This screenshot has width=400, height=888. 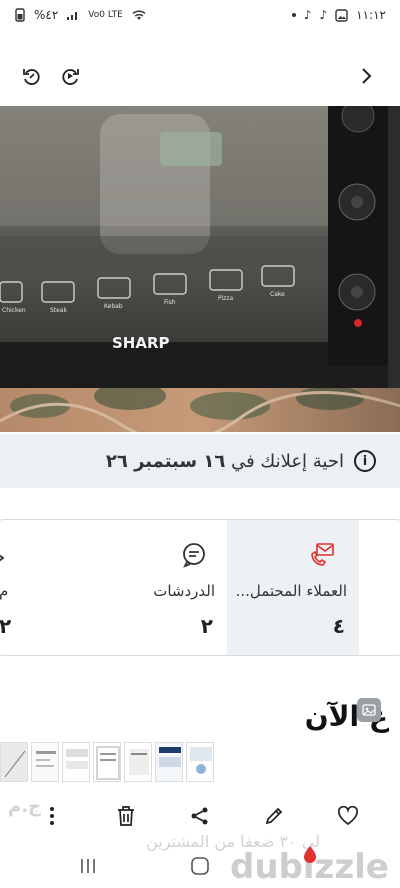 I want to click on stat-partial: م ٢, so click(x=47, y=587).